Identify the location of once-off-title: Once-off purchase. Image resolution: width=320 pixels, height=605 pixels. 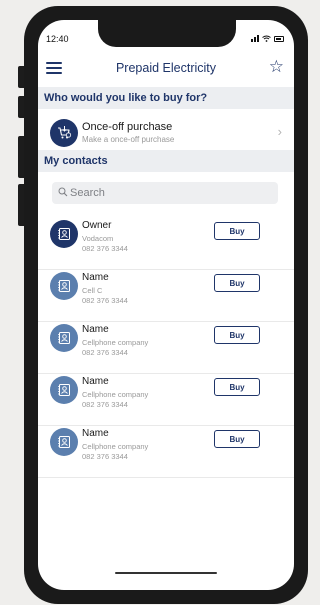
(127, 127).